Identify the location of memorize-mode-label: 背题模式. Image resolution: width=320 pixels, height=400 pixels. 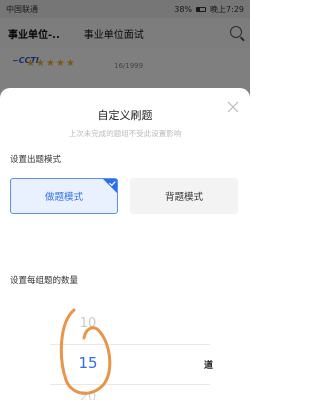
(183, 197).